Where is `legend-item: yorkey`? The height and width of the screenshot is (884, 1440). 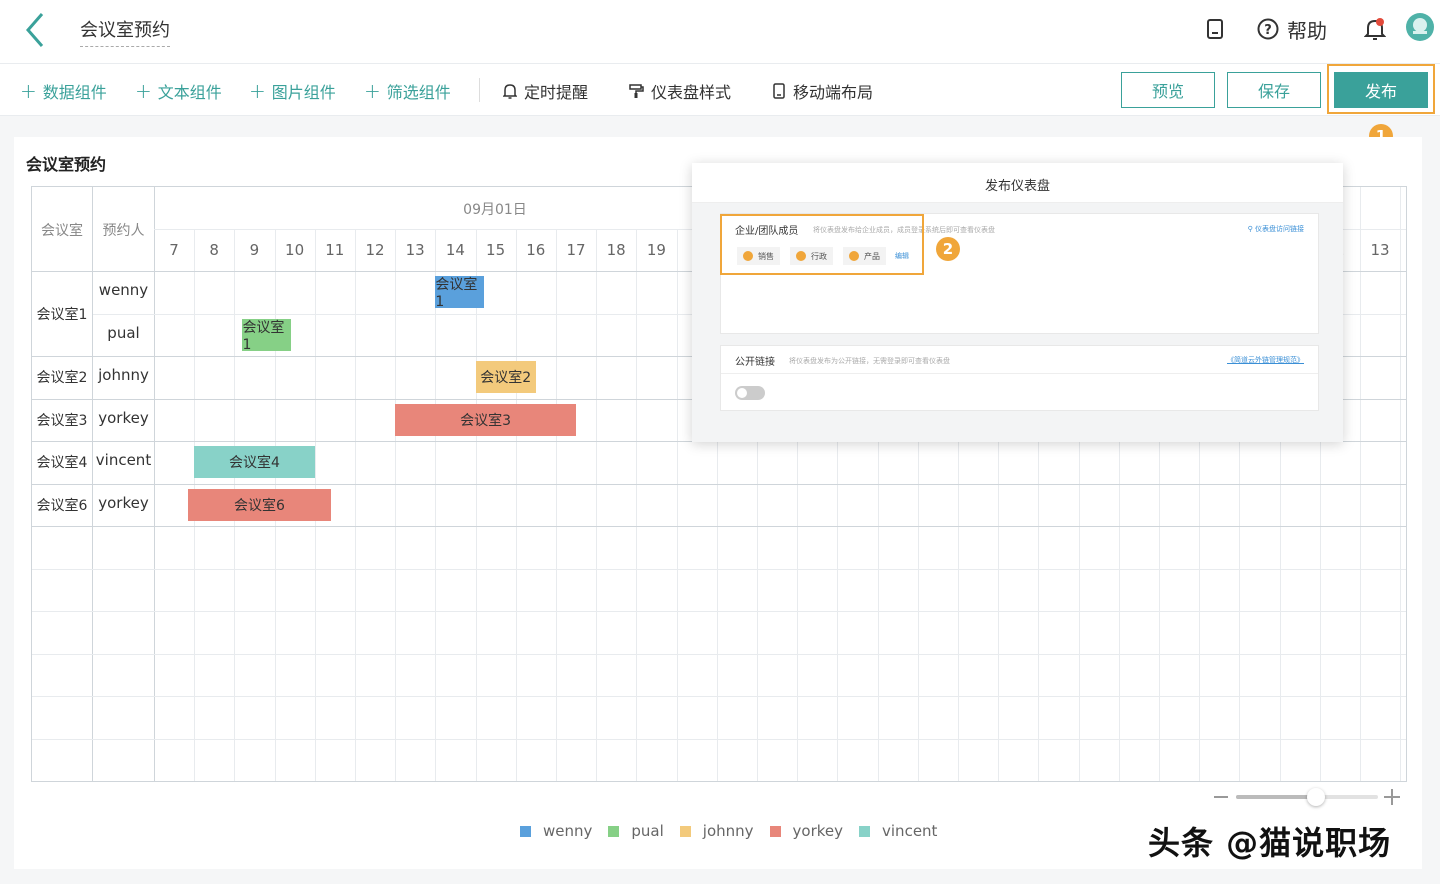 legend-item: yorkey is located at coordinates (806, 831).